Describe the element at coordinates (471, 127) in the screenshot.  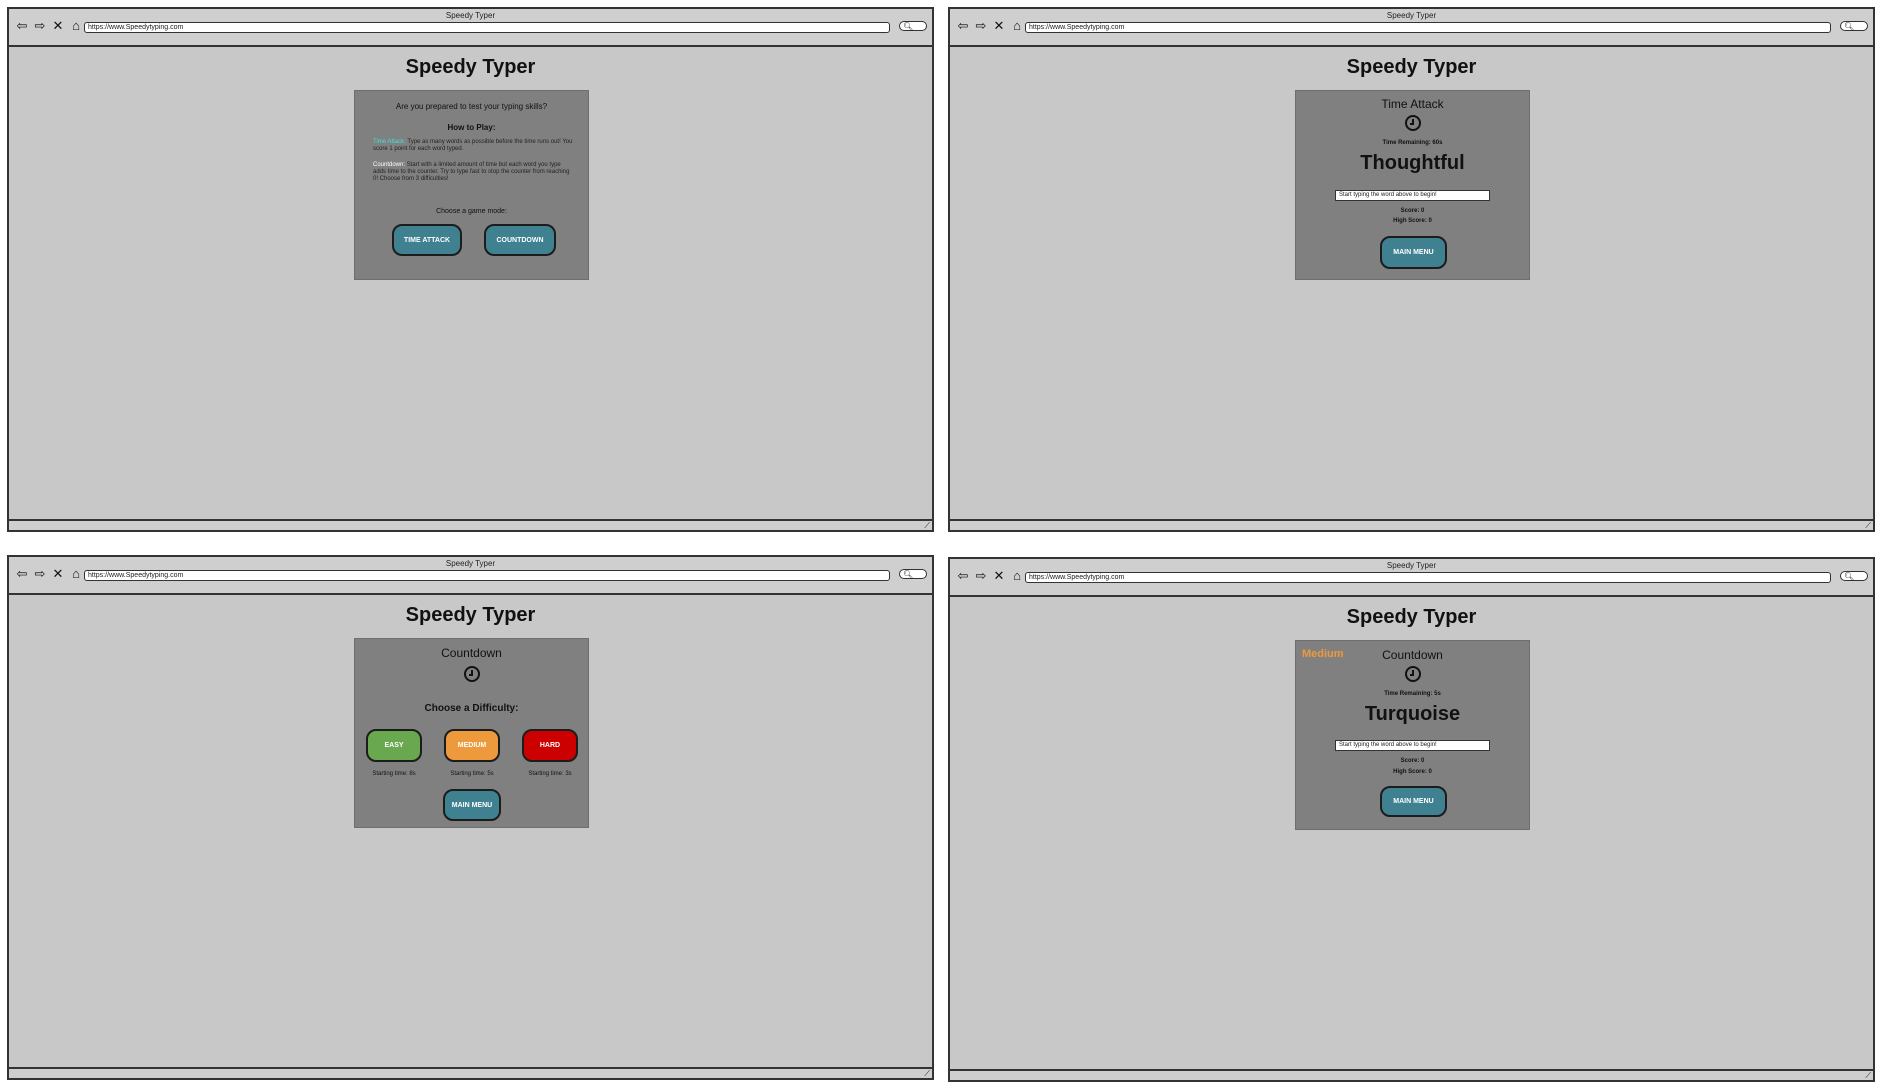
I see `how-to-play-heading: How to Play:` at that location.